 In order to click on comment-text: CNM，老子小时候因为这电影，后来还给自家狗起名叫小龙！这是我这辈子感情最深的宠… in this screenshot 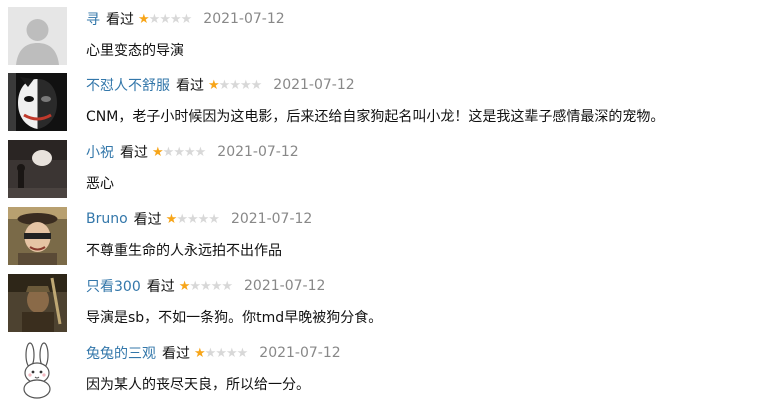, I will do `click(375, 117)`.